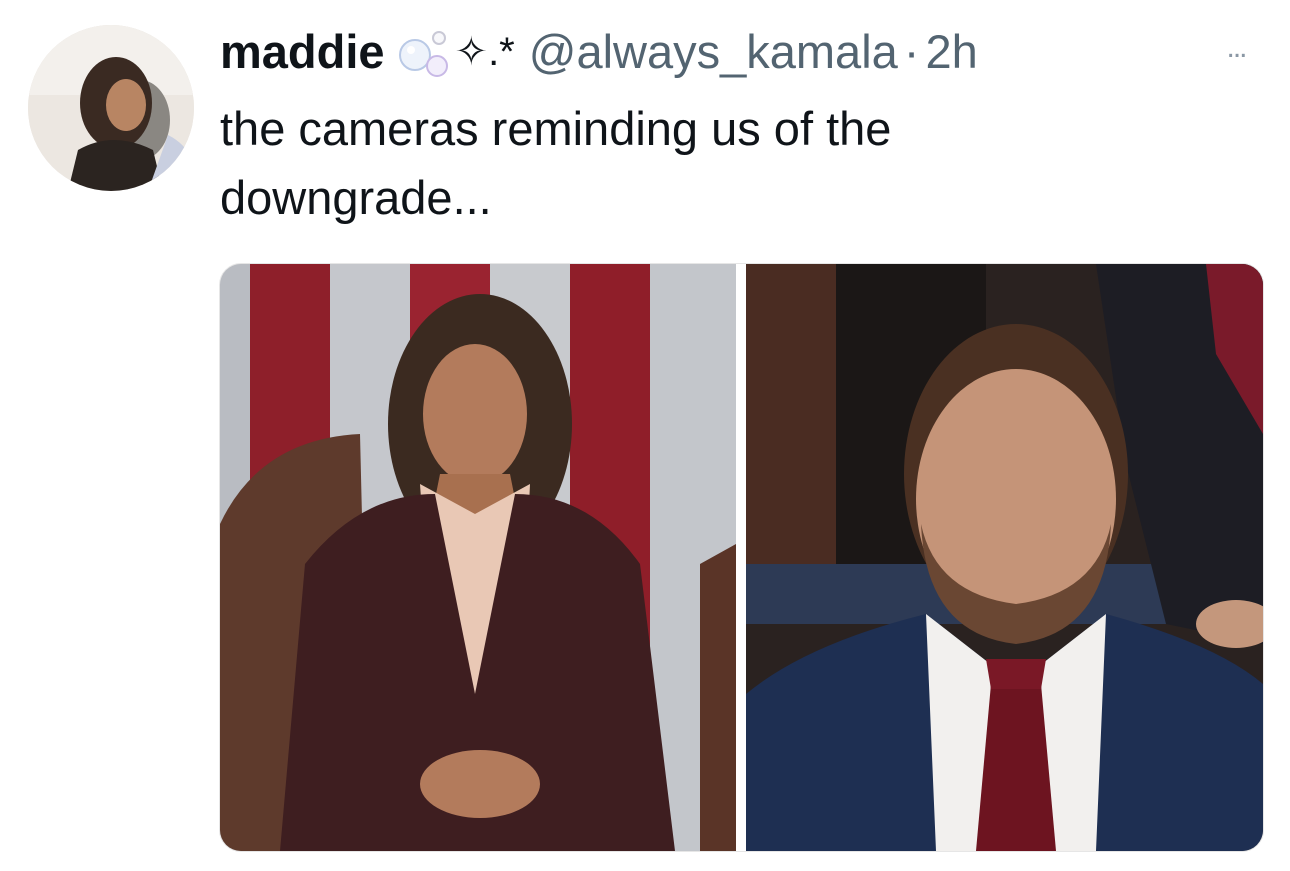 Image resolution: width=1290 pixels, height=871 pixels. Describe the element at coordinates (951, 52) in the screenshot. I see `timestamp: 2h` at that location.